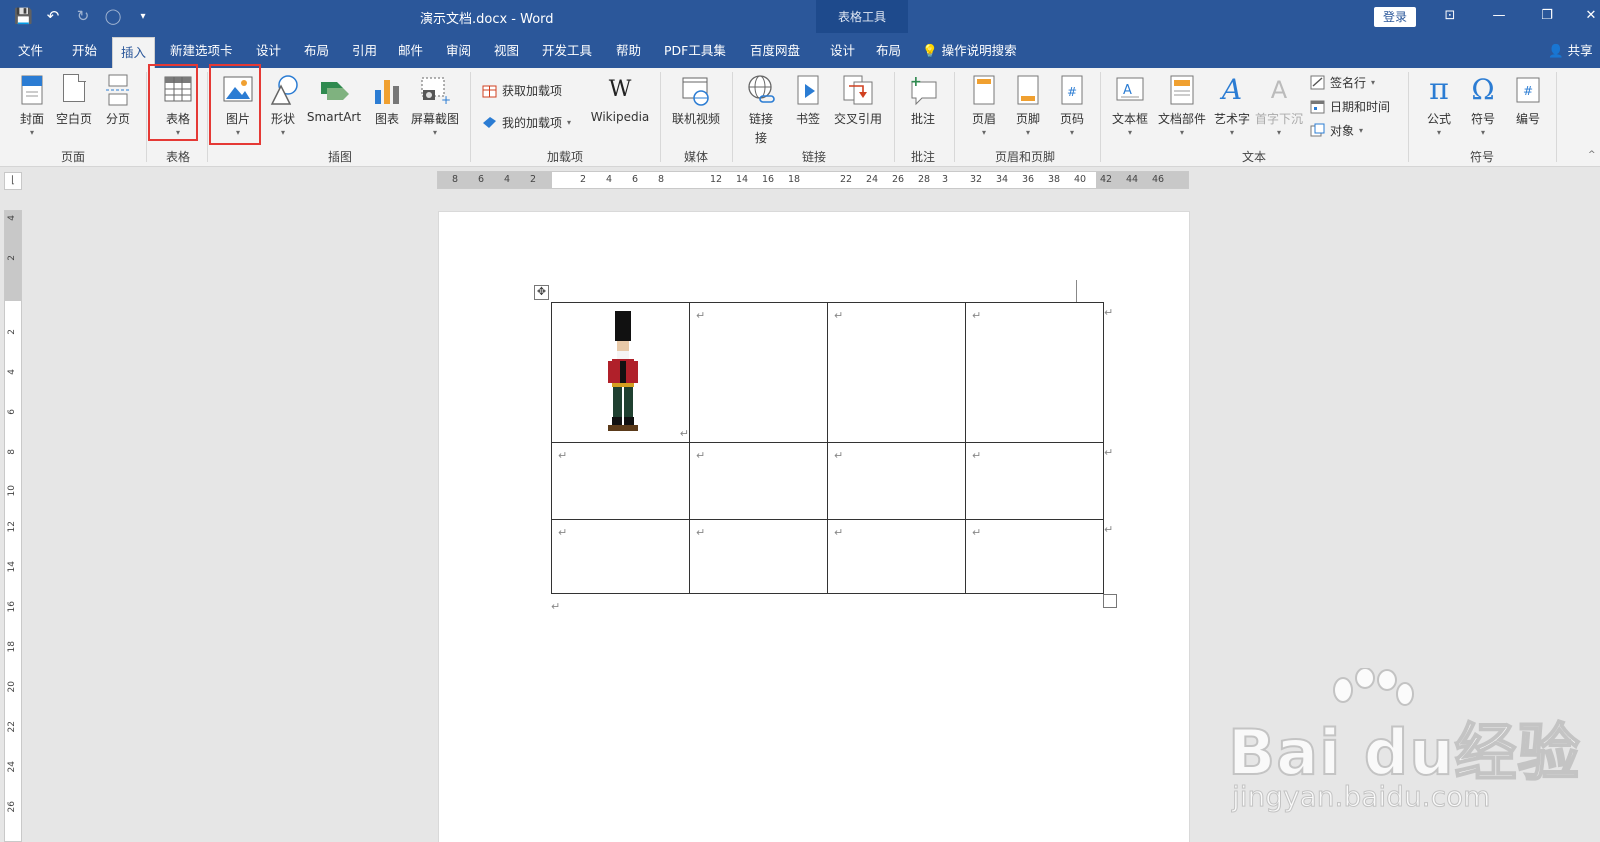 The height and width of the screenshot is (842, 1600). Describe the element at coordinates (1342, 82) in the screenshot. I see `signature-line-button: 签名行 ▾` at that location.